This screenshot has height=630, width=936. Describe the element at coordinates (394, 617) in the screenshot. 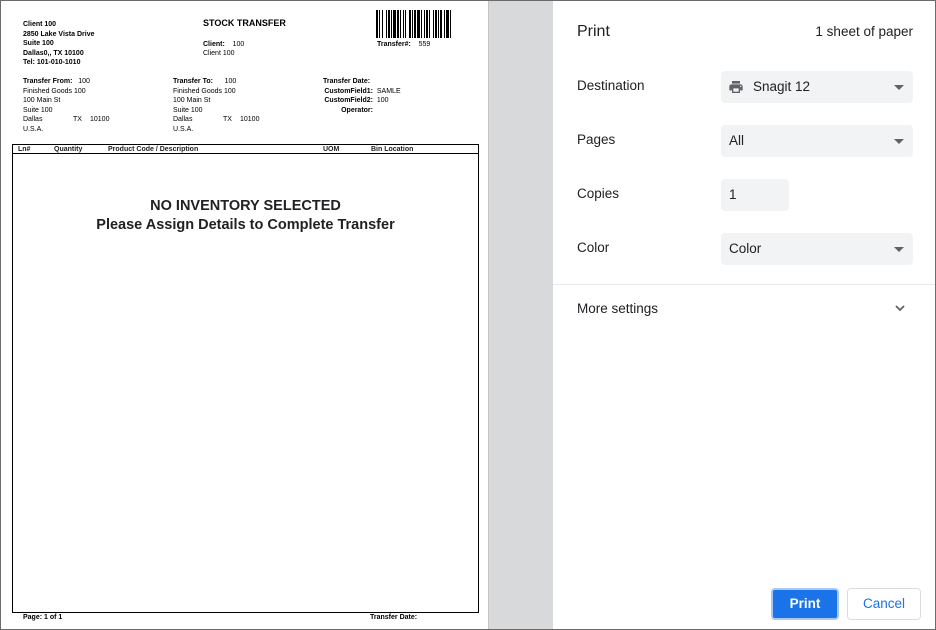

I see `footer-transfer-date: Transfer Date:` at that location.